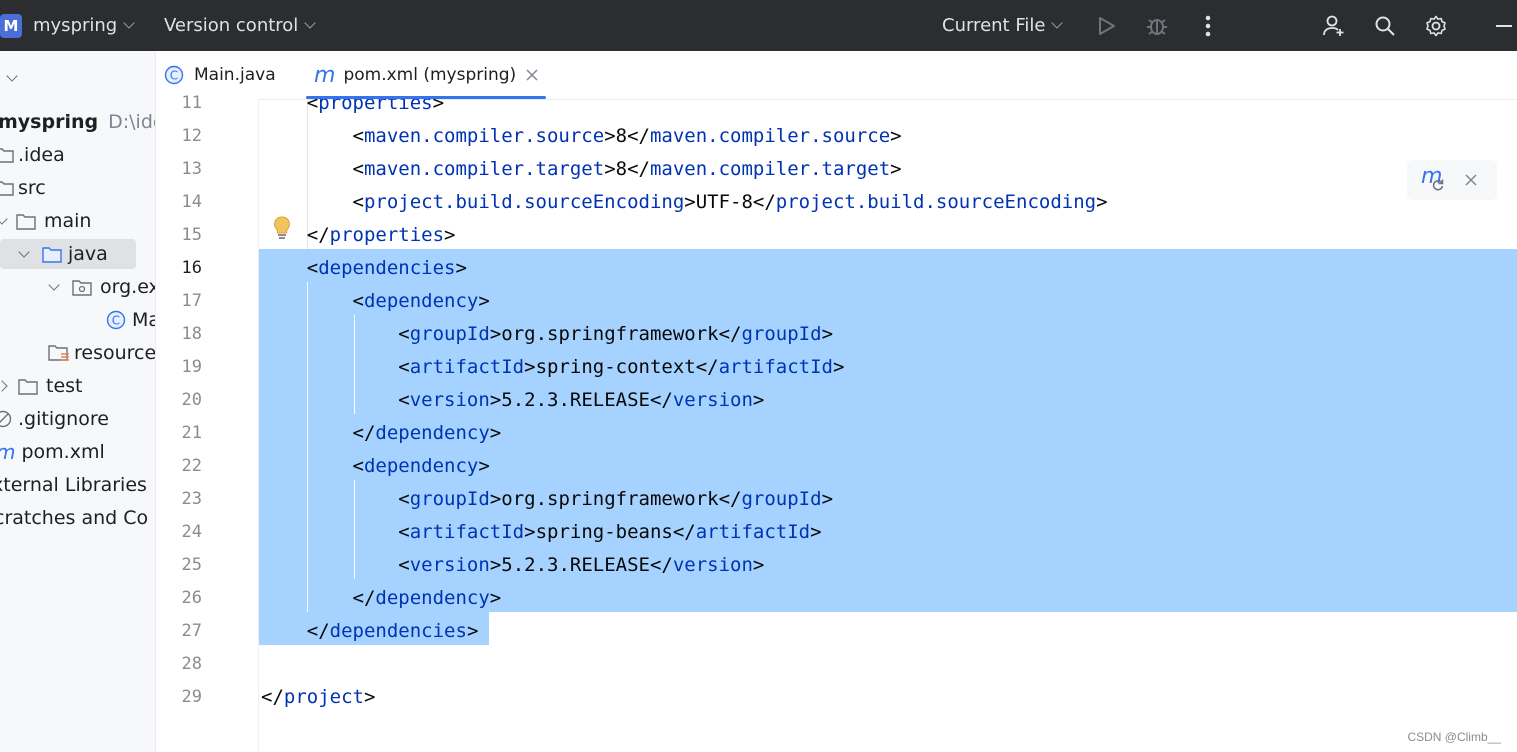 This screenshot has width=1517, height=752. What do you see at coordinates (77, 122) in the screenshot?
I see `tree-item-project-root: myspring D:\idea` at bounding box center [77, 122].